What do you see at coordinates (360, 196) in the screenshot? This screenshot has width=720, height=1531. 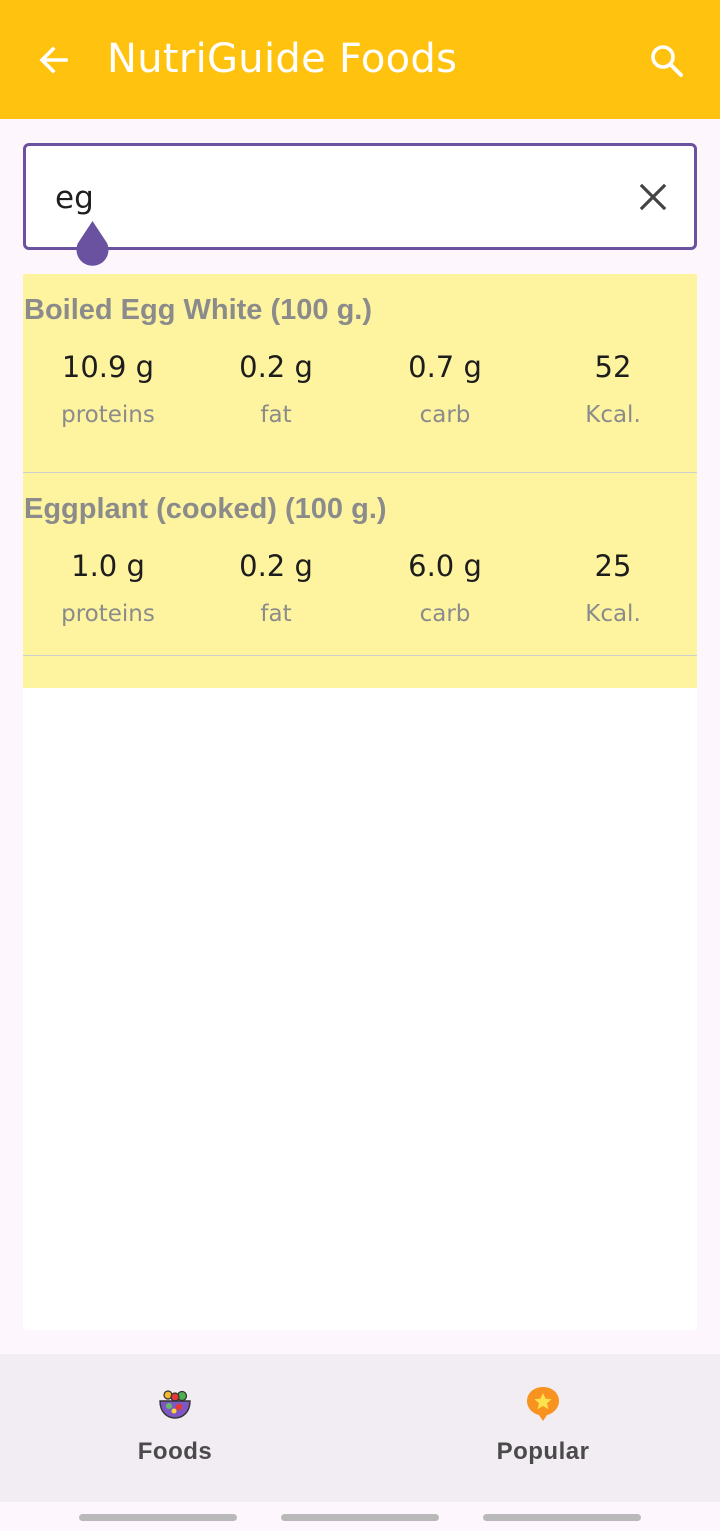 I see `search-input: eg` at bounding box center [360, 196].